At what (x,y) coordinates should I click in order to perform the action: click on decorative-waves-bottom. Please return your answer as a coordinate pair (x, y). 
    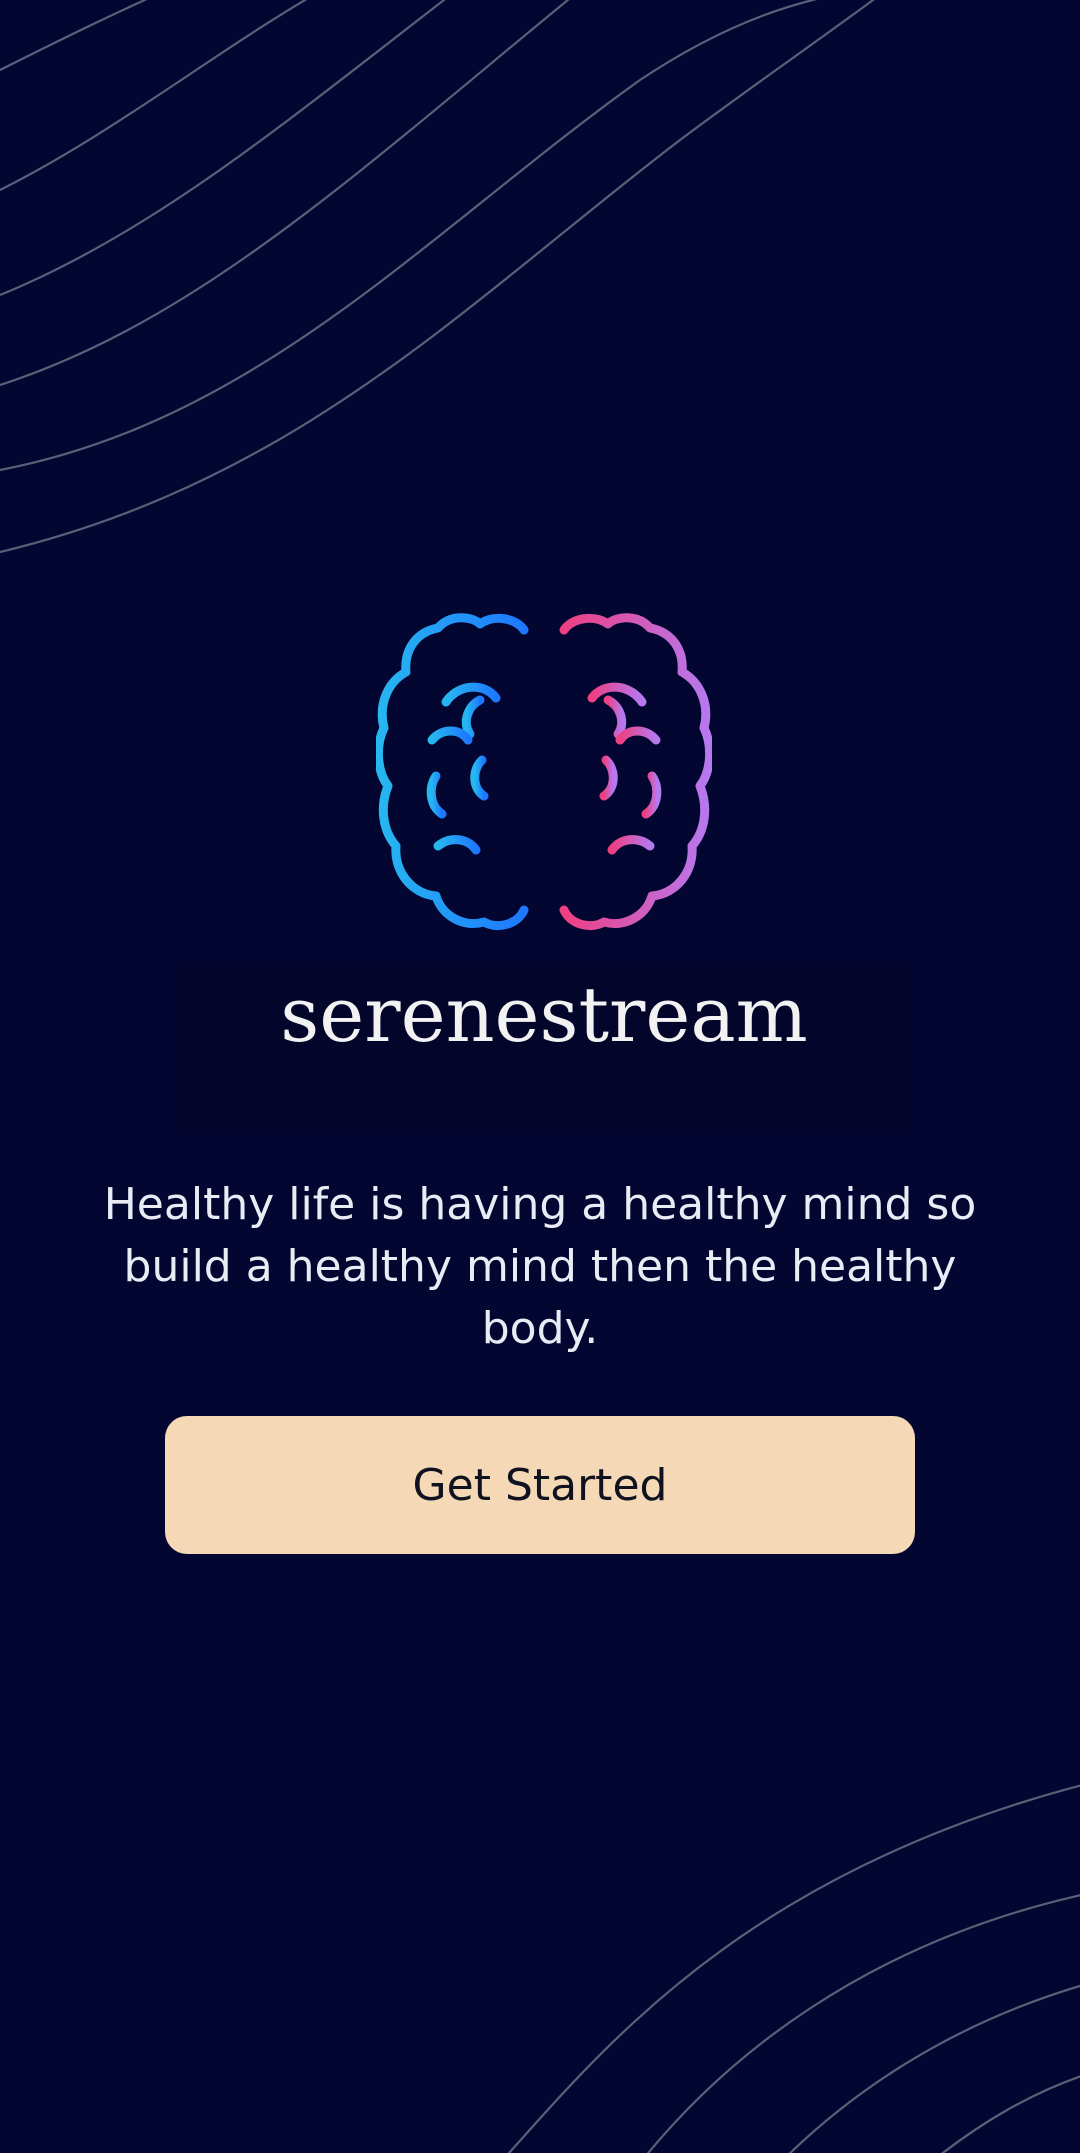
    Looking at the image, I should click on (793, 1968).